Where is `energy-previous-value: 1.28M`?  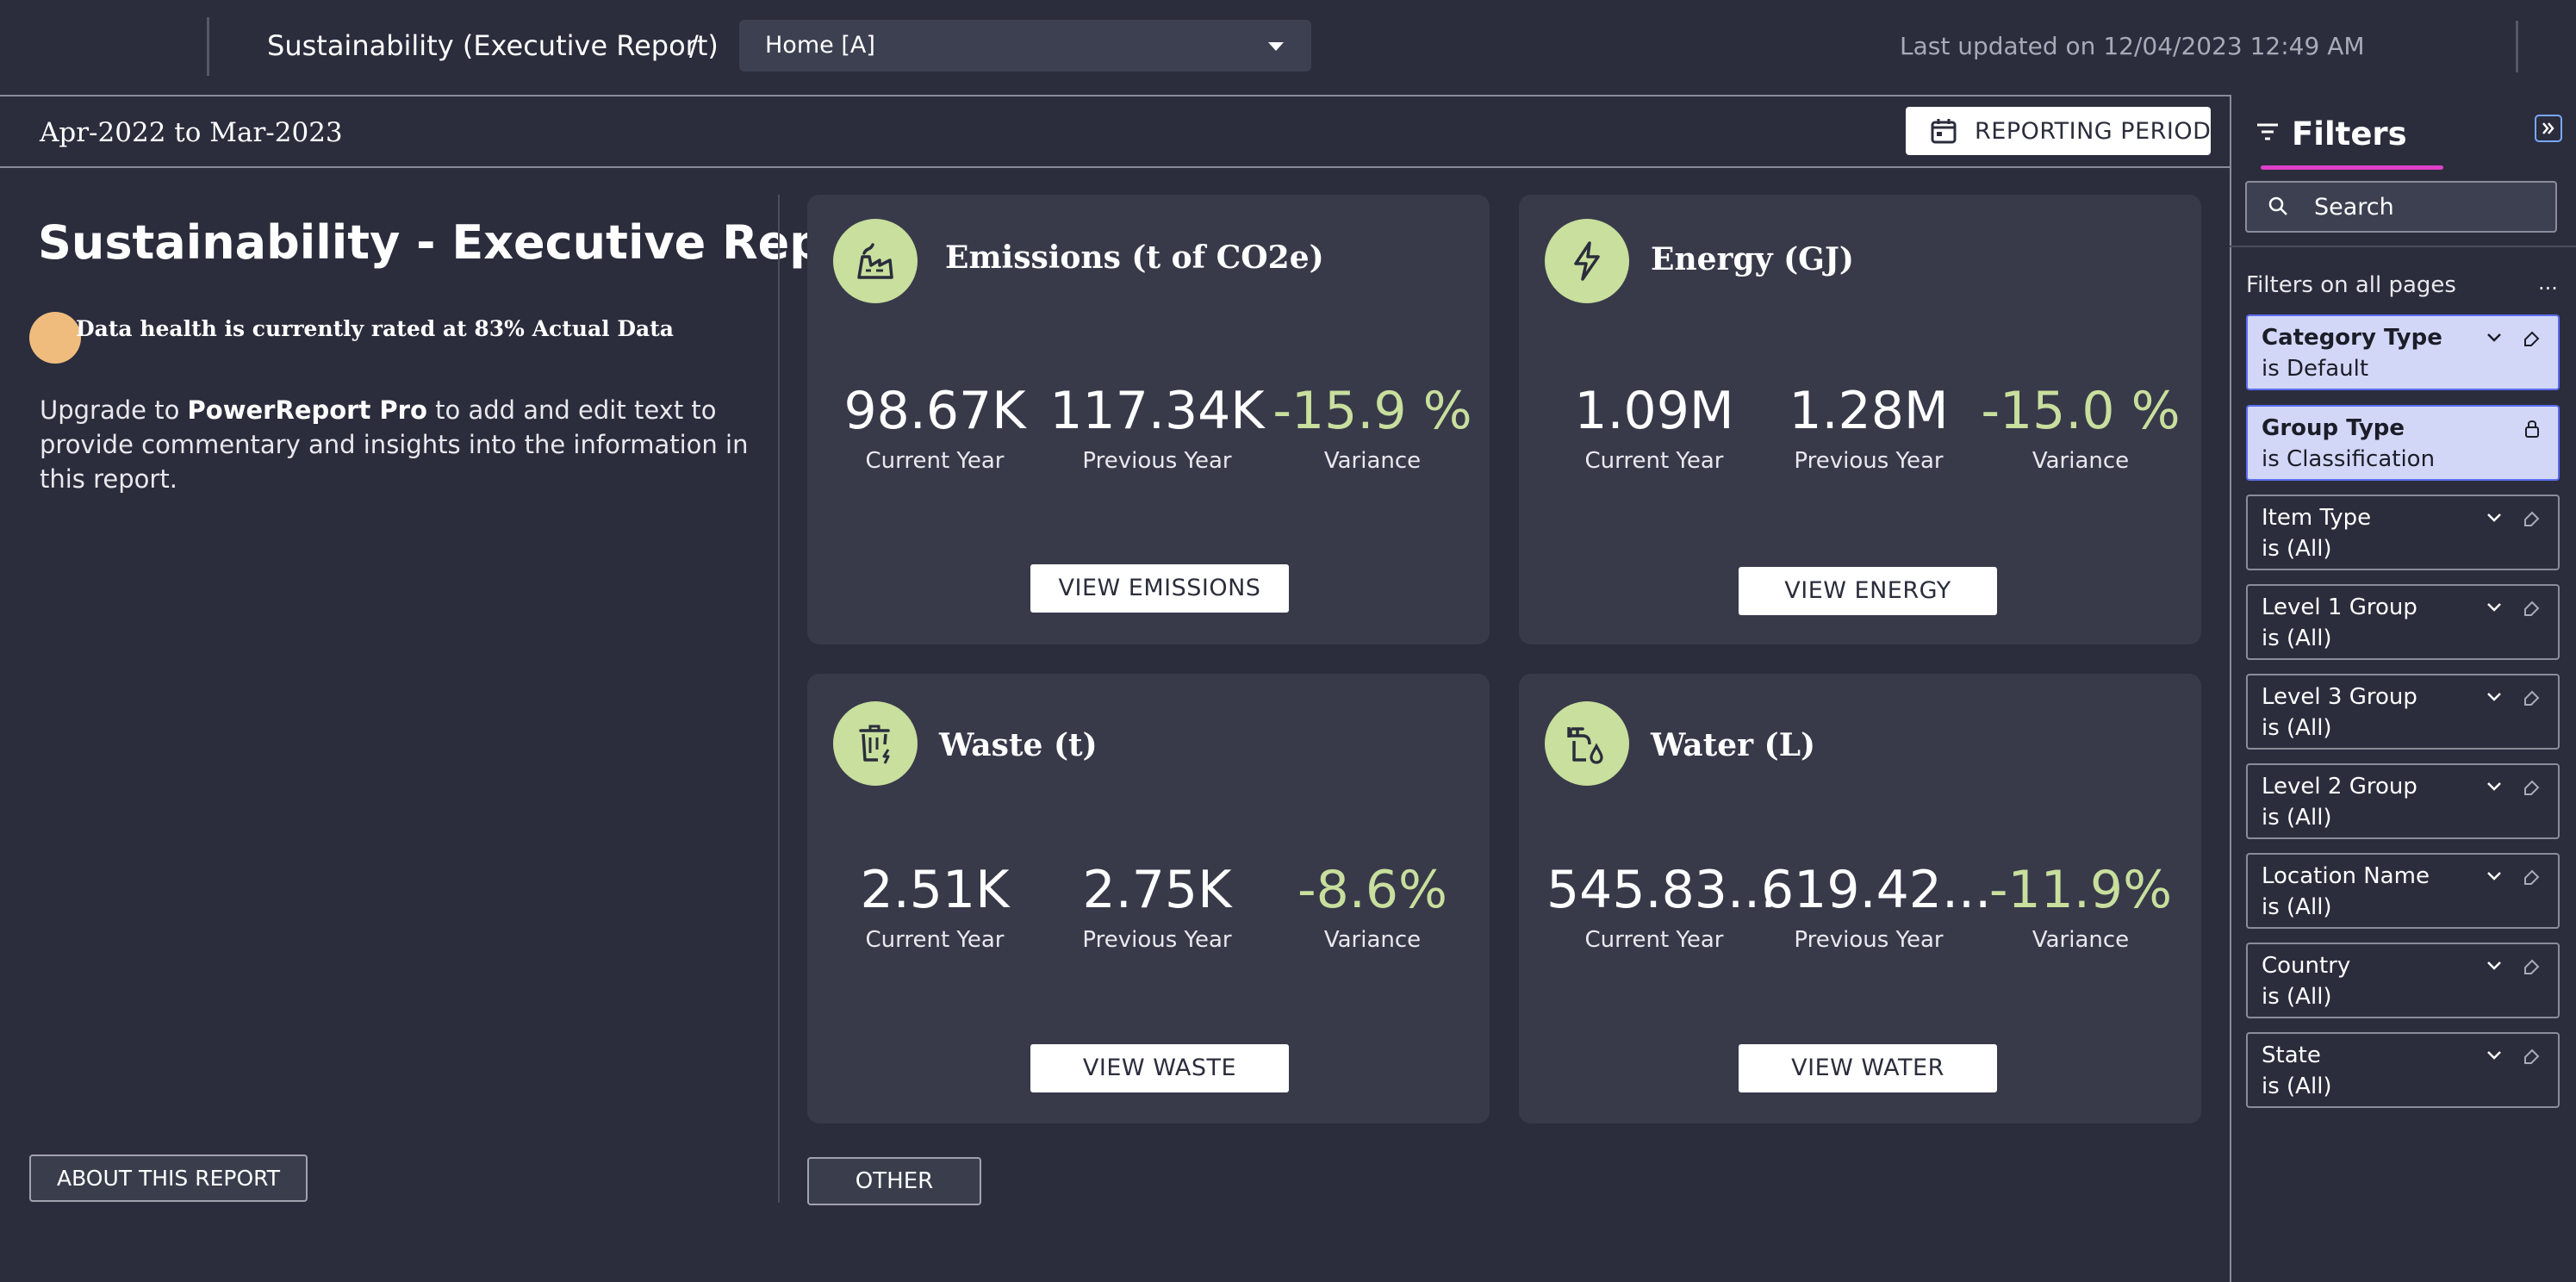
energy-previous-value: 1.28M is located at coordinates (1869, 411).